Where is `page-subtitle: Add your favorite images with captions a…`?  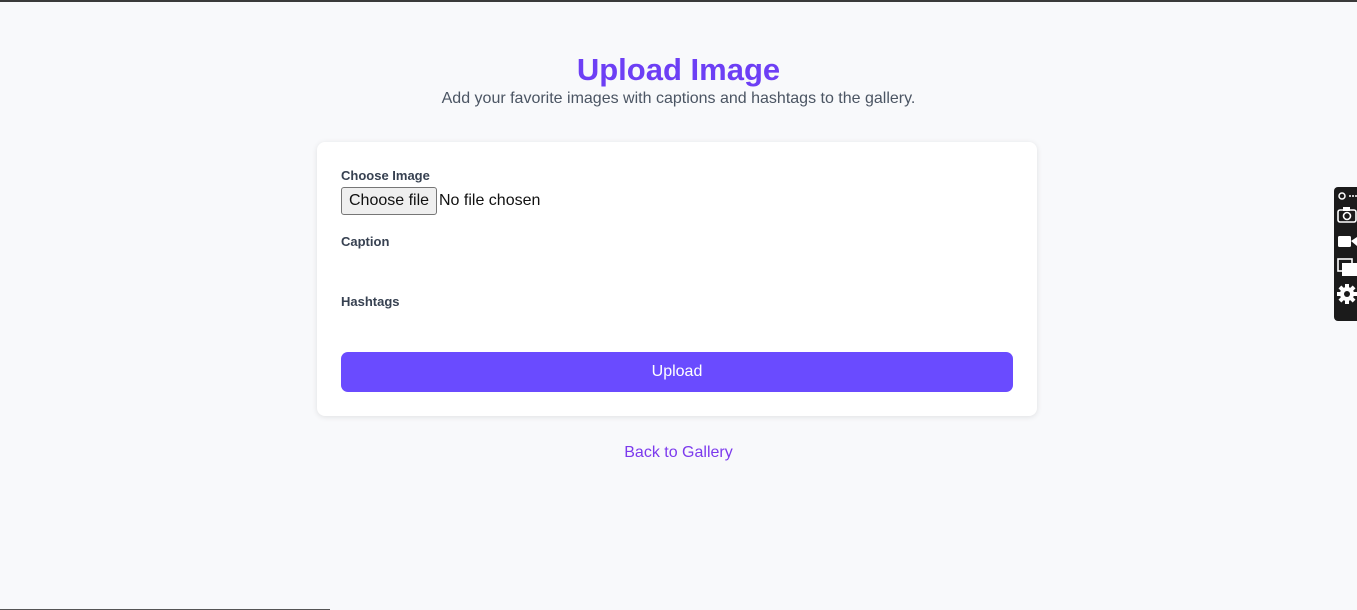 page-subtitle: Add your favorite images with captions a… is located at coordinates (678, 98).